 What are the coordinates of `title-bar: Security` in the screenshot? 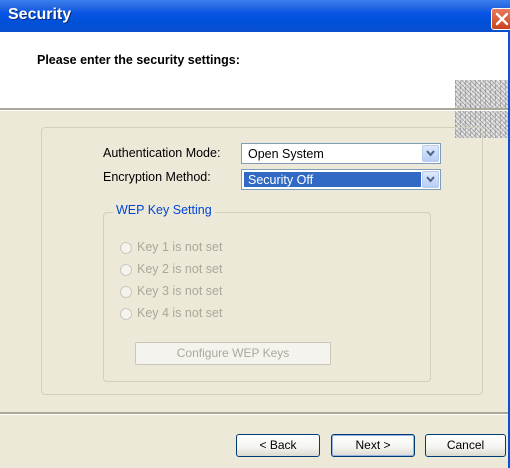 It's located at (255, 16).